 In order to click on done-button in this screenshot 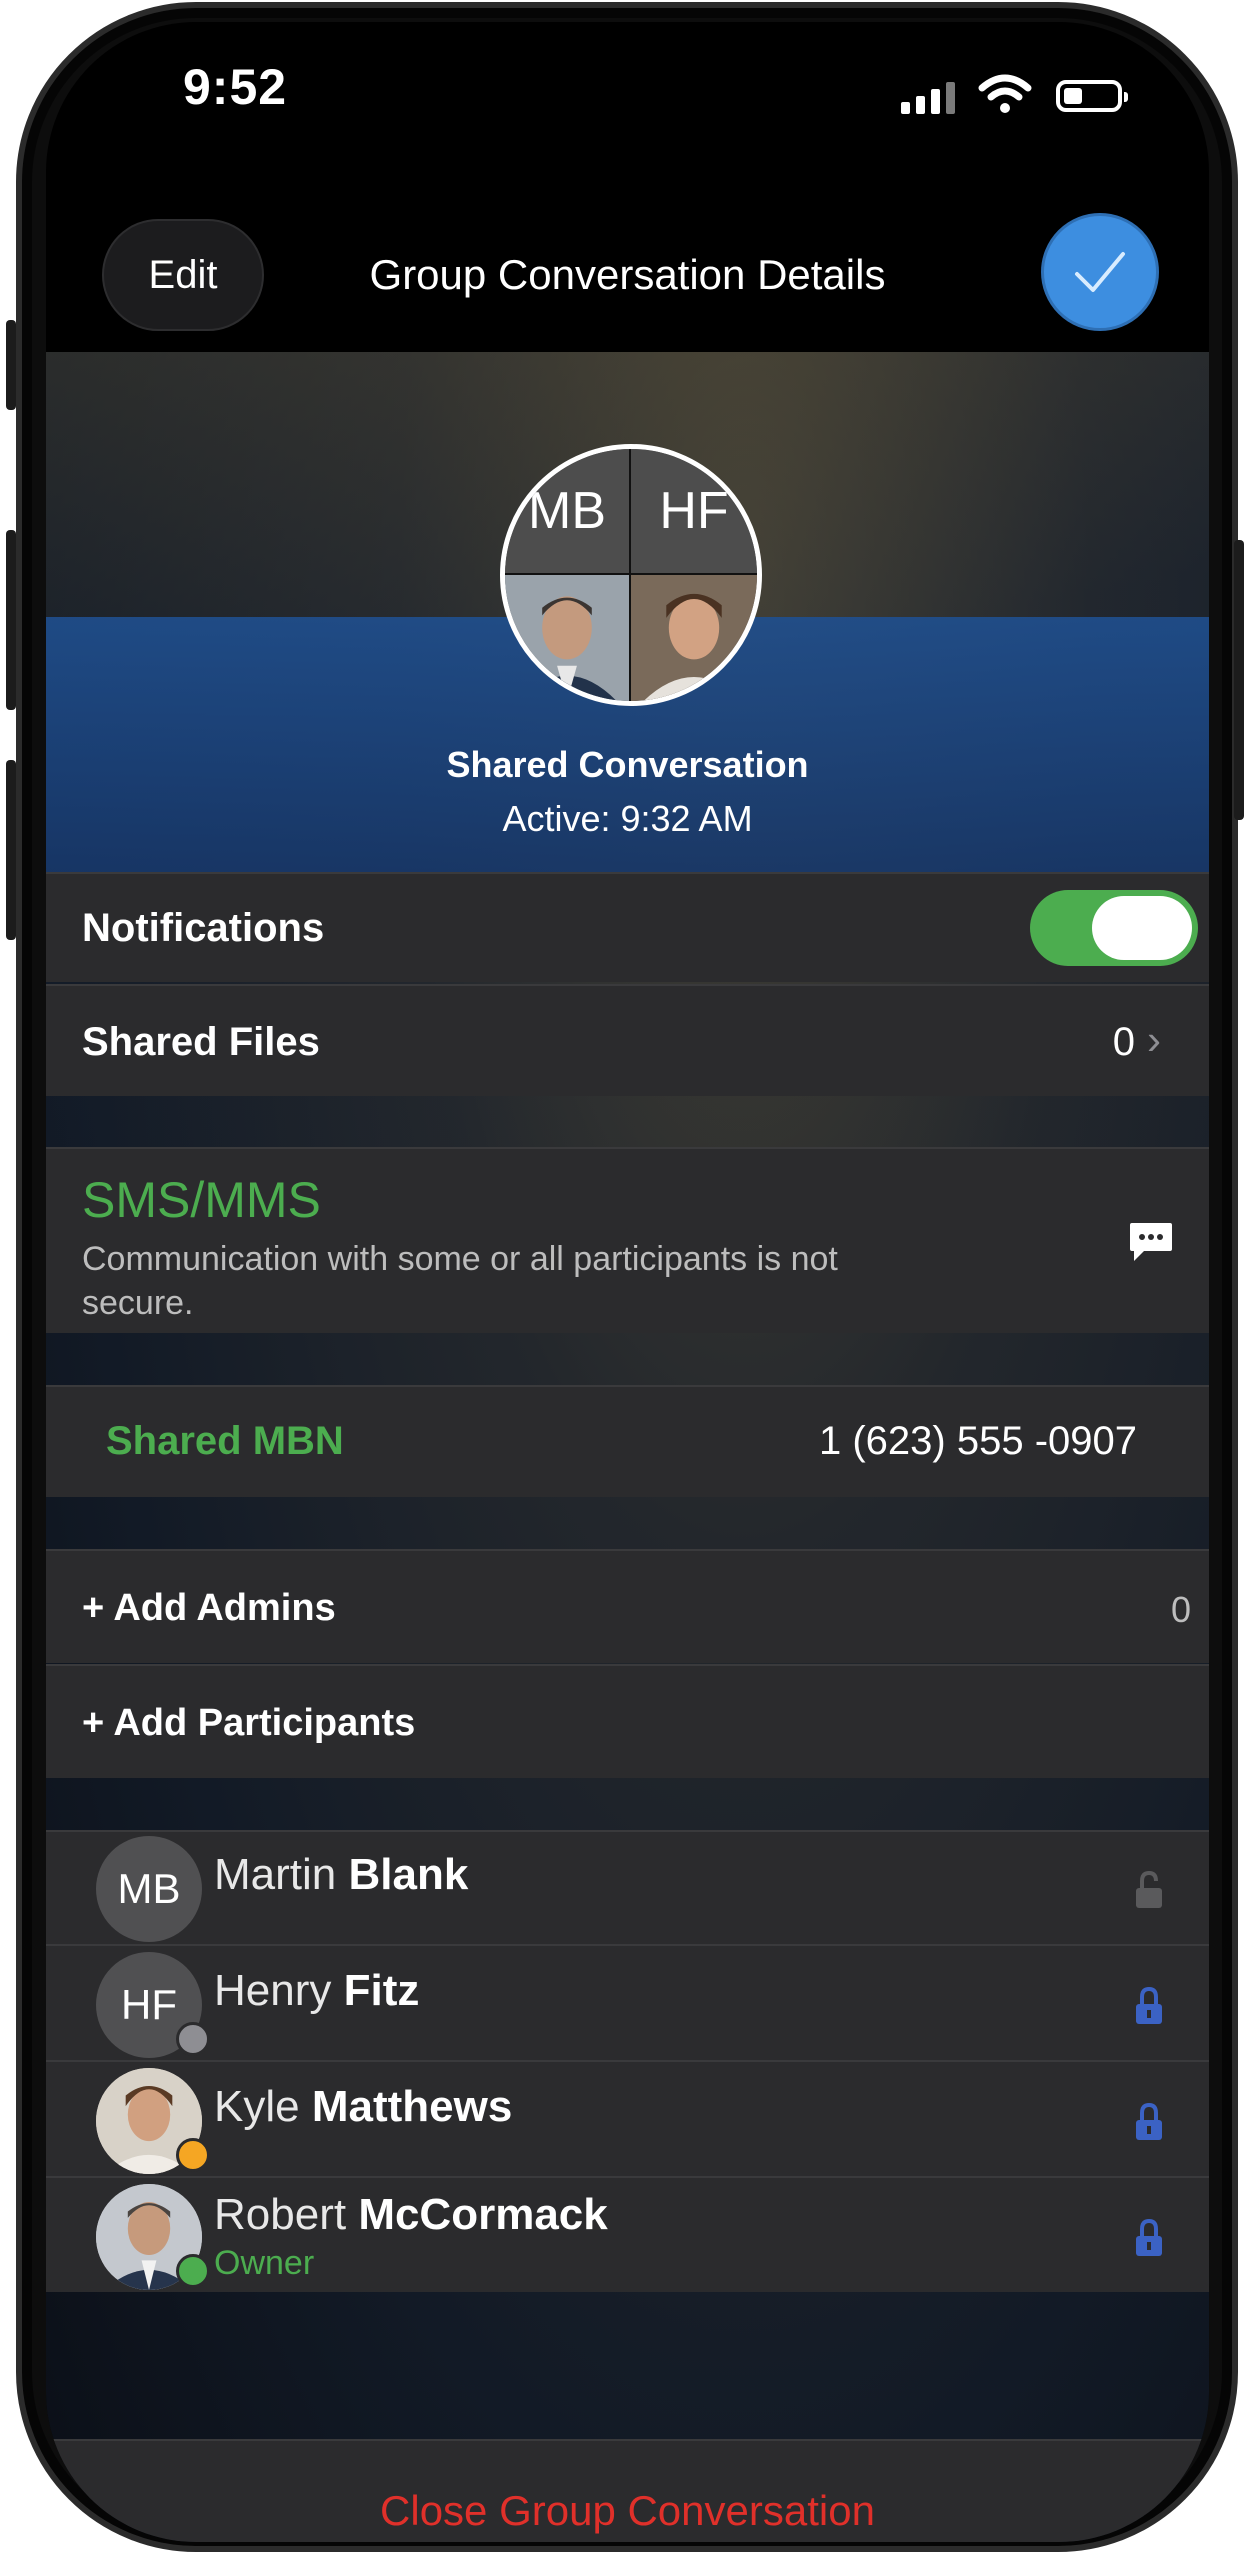, I will do `click(1100, 272)`.